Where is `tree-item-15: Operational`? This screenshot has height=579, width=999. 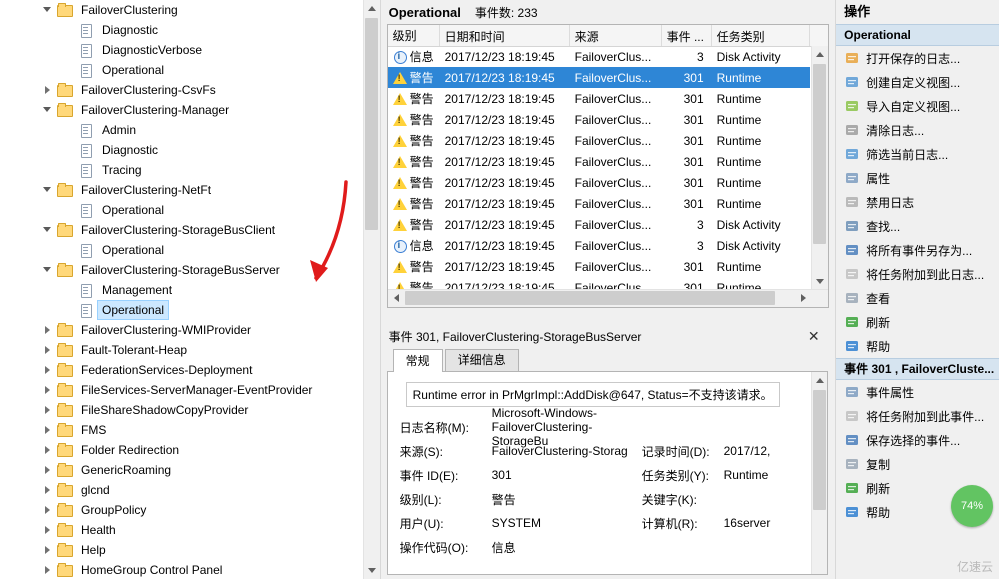
tree-item-15: Operational is located at coordinates (182, 310).